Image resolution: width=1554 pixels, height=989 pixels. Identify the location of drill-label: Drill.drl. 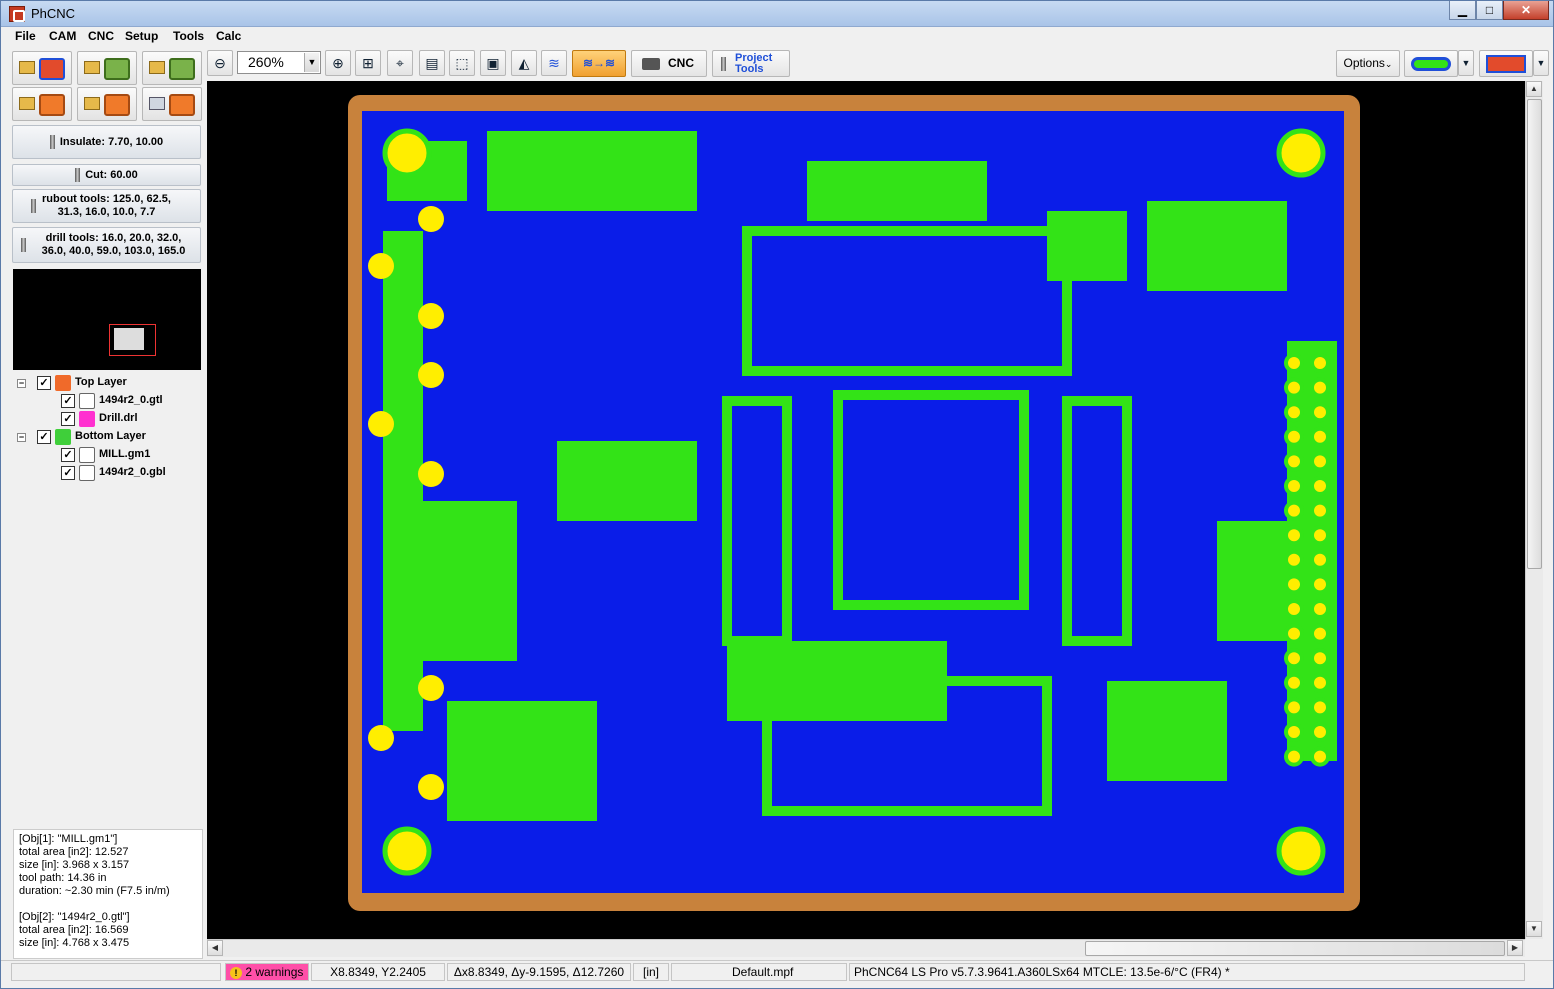
(118, 418).